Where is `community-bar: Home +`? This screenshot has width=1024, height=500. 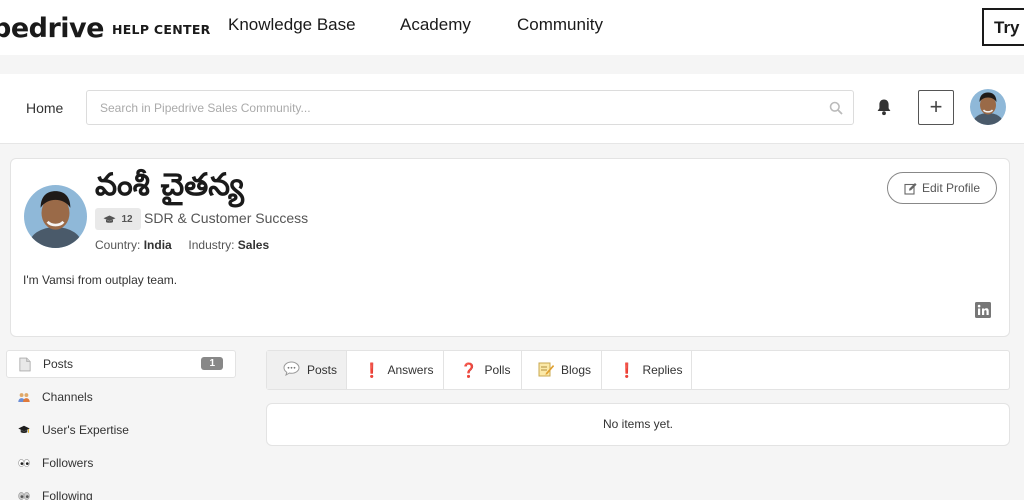 community-bar: Home + is located at coordinates (512, 109).